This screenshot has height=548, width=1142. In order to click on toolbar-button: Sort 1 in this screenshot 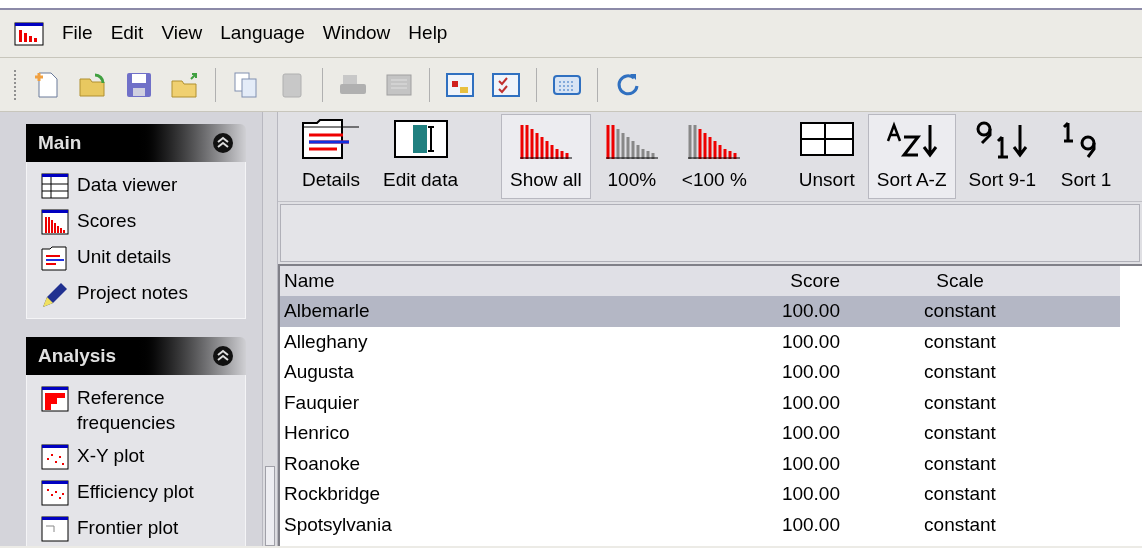, I will do `click(1086, 156)`.